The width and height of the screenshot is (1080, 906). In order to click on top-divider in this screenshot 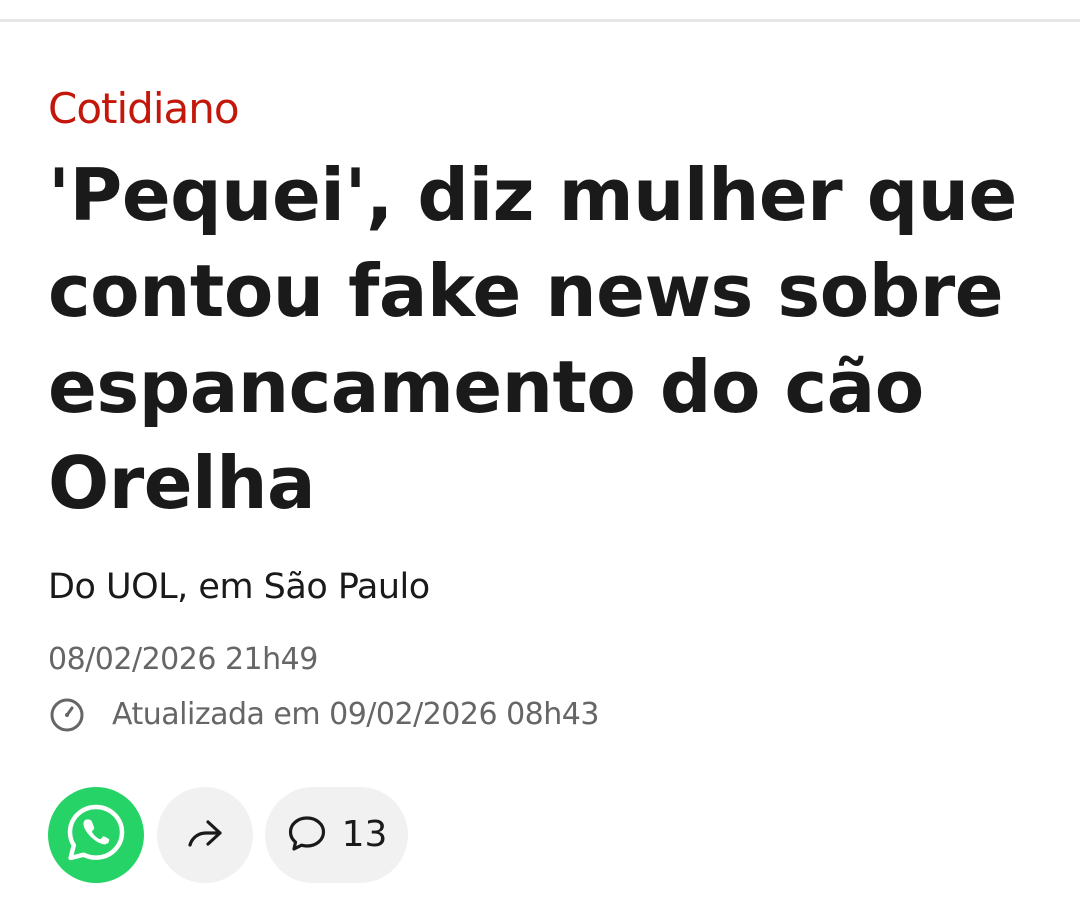, I will do `click(540, 20)`.